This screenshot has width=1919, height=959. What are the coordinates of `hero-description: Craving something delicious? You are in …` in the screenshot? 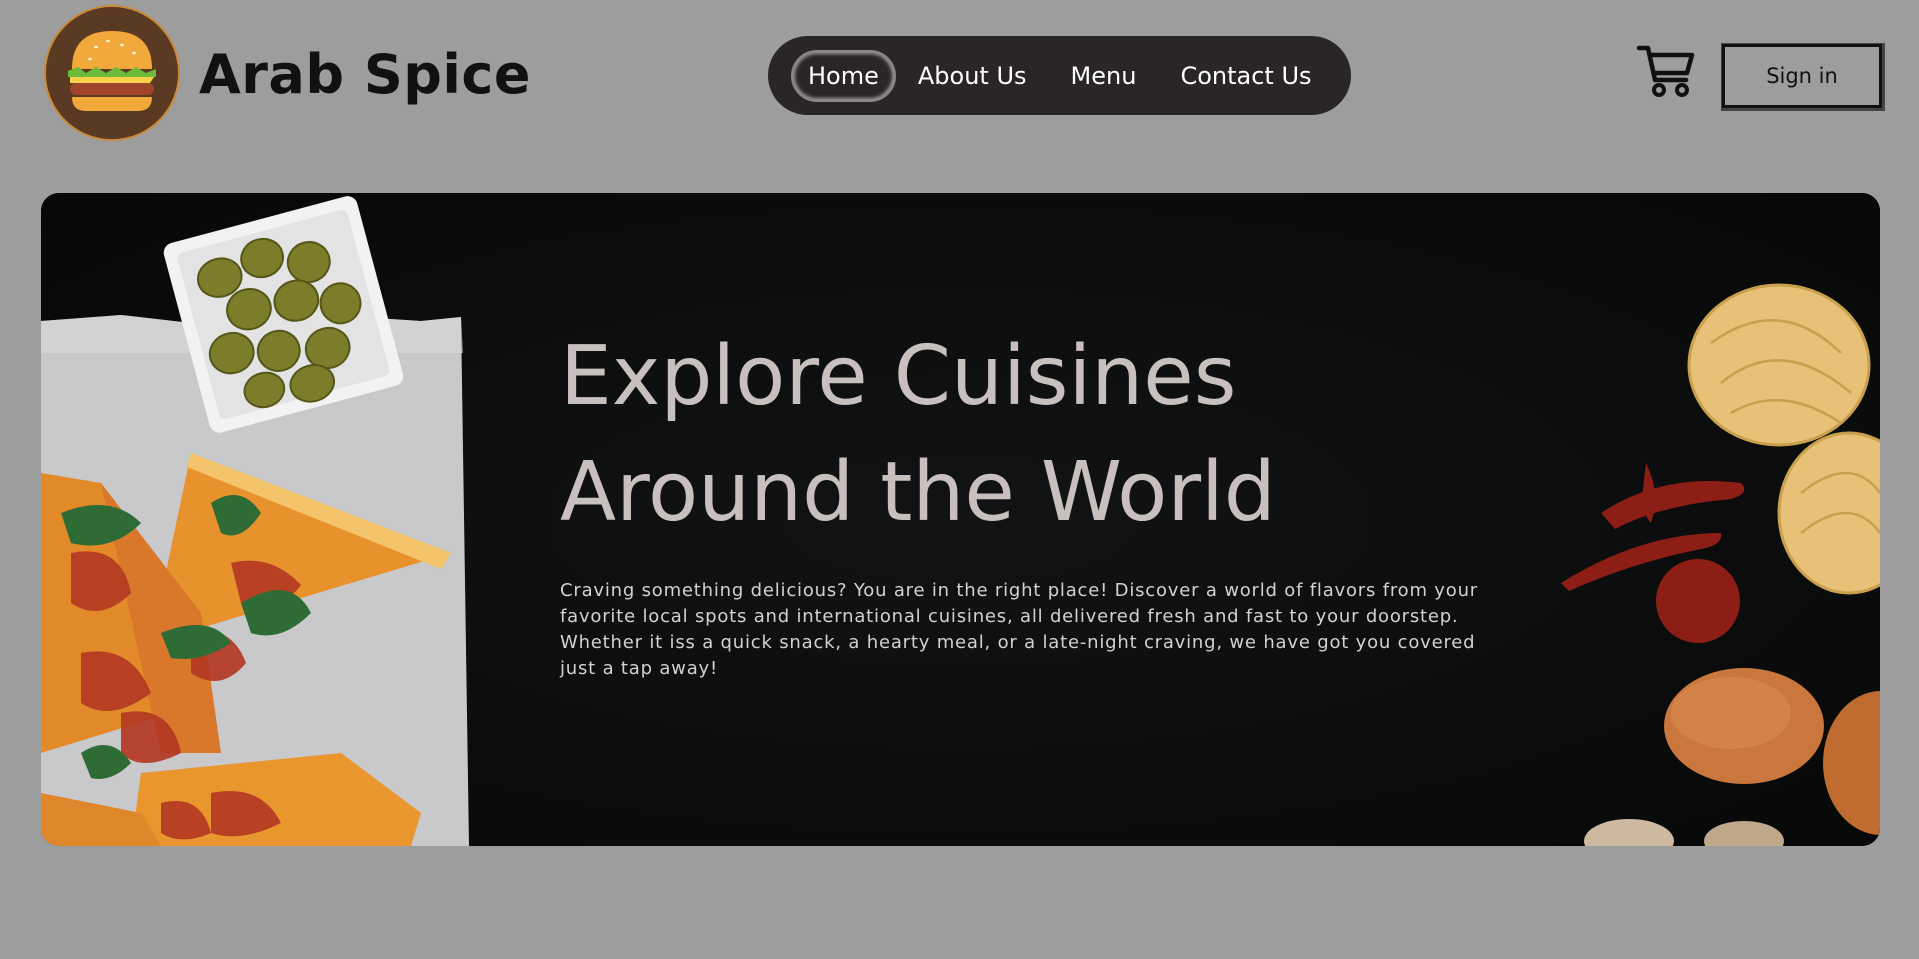 It's located at (1019, 629).